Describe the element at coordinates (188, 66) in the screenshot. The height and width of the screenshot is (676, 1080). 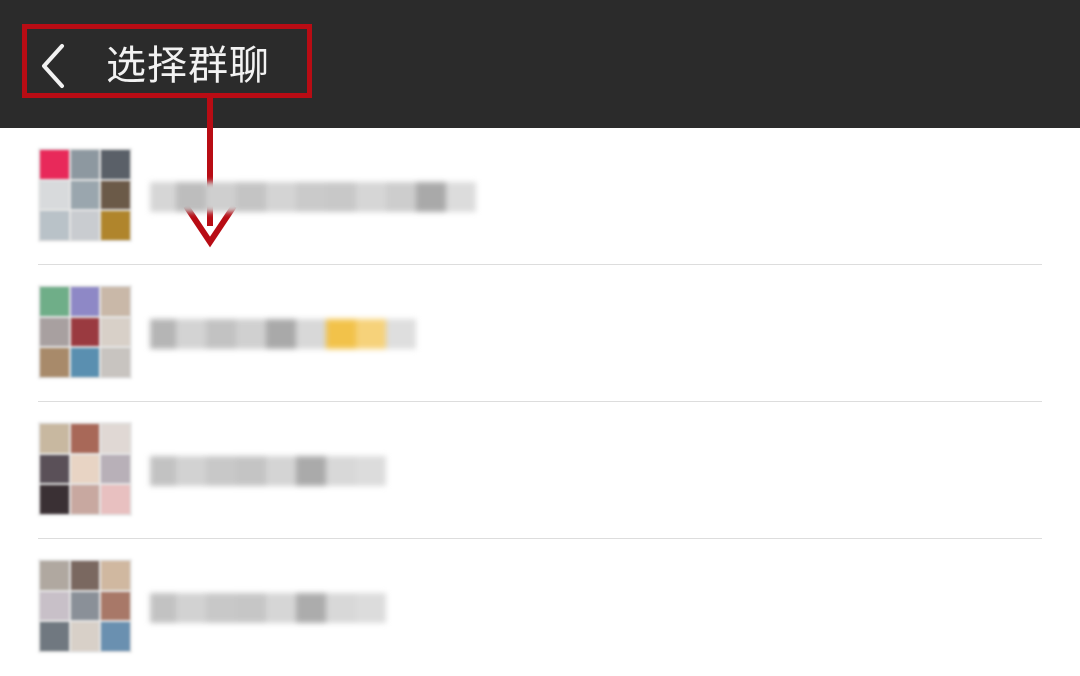
I see `page-title: 选择群聊` at that location.